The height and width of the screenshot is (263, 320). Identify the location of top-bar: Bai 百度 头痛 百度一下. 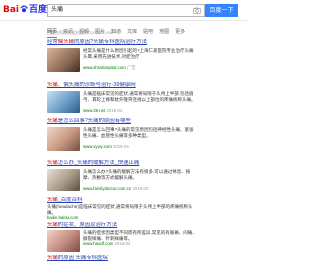
(124, 10).